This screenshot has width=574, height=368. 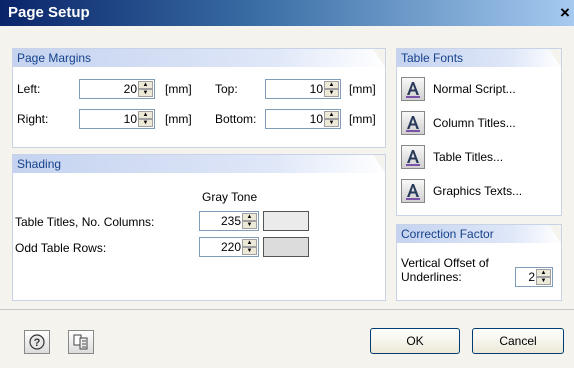 What do you see at coordinates (479, 58) in the screenshot?
I see `table-fonts-header: Table Fonts` at bounding box center [479, 58].